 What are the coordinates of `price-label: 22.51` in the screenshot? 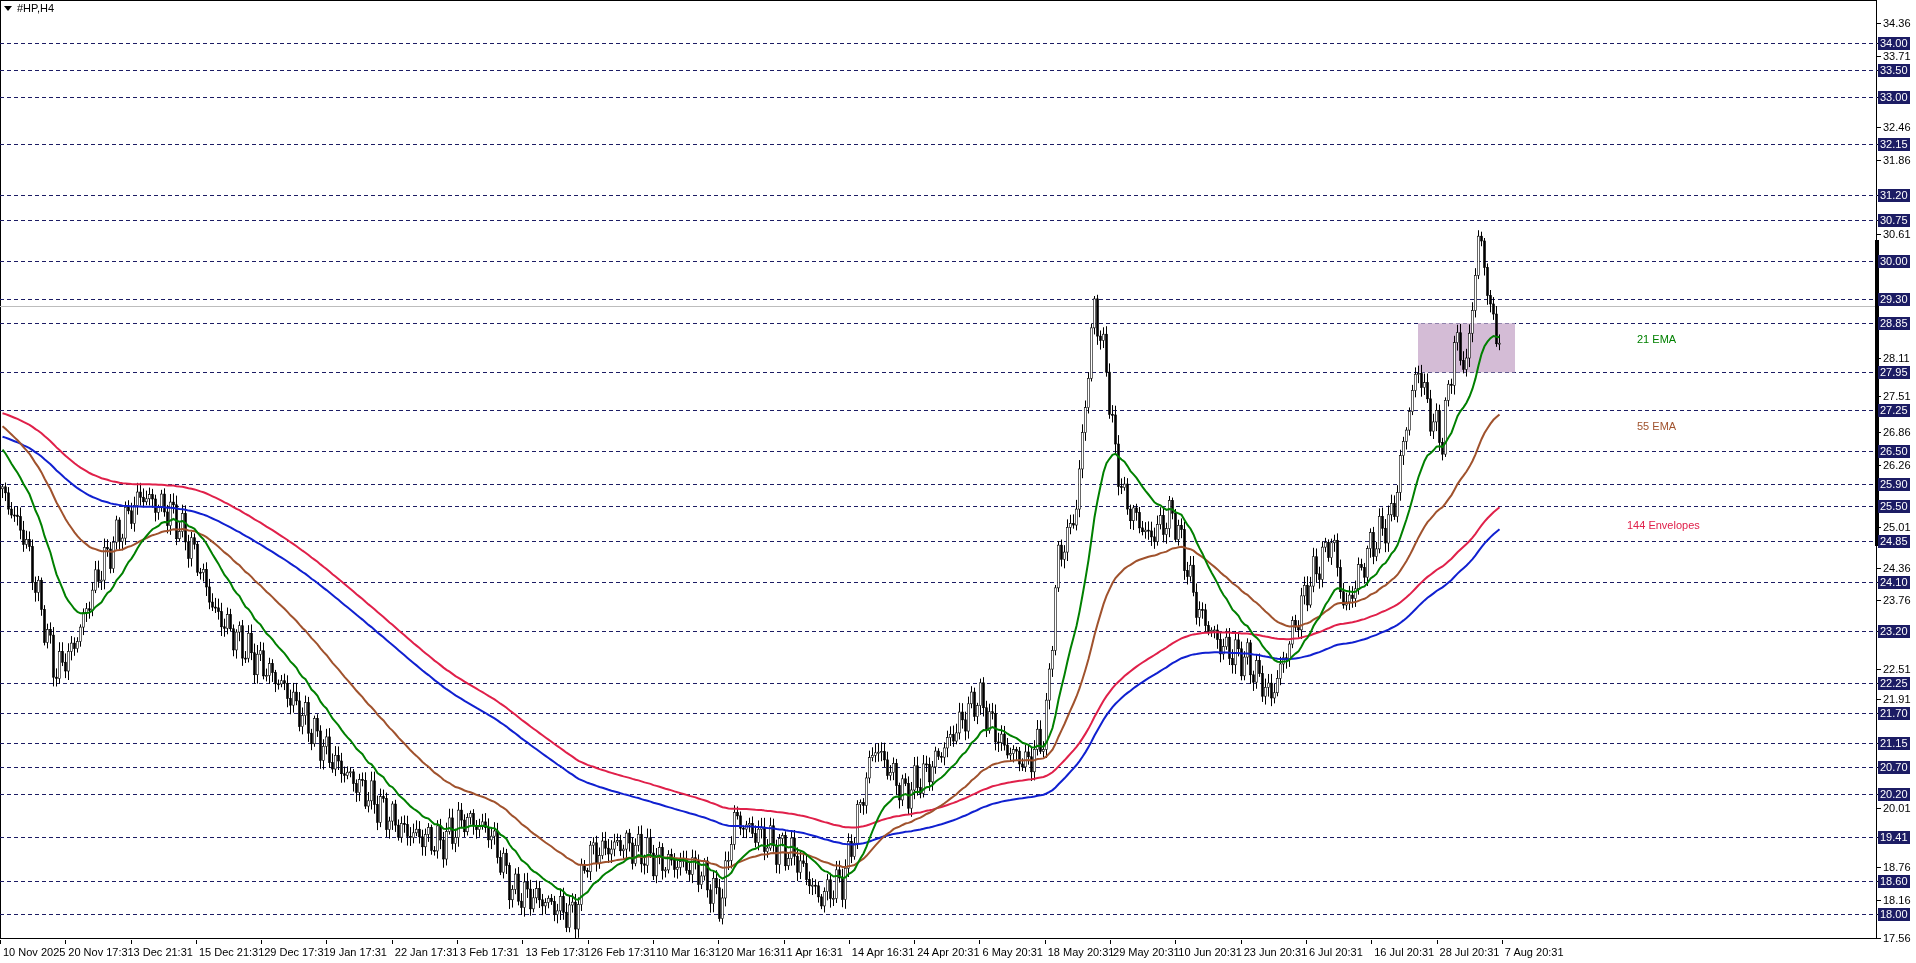 It's located at (1897, 669).